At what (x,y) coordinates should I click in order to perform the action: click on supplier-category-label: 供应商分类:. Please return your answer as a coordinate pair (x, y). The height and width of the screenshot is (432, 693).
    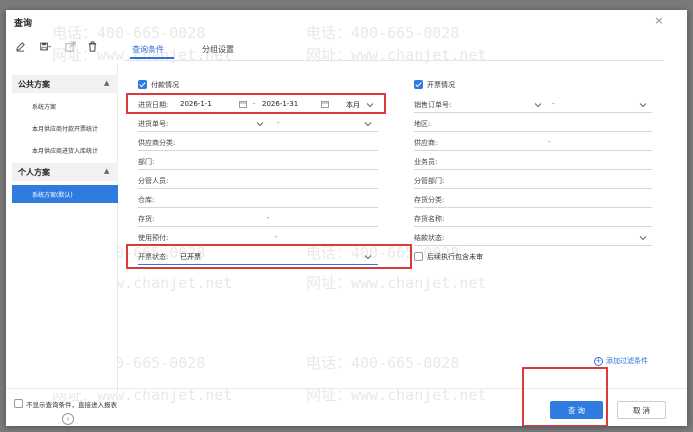
    Looking at the image, I should click on (157, 143).